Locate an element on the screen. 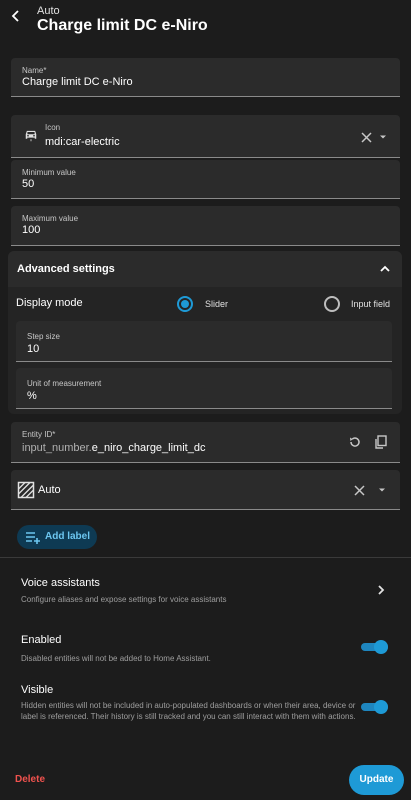  copy-icon is located at coordinates (380, 442).